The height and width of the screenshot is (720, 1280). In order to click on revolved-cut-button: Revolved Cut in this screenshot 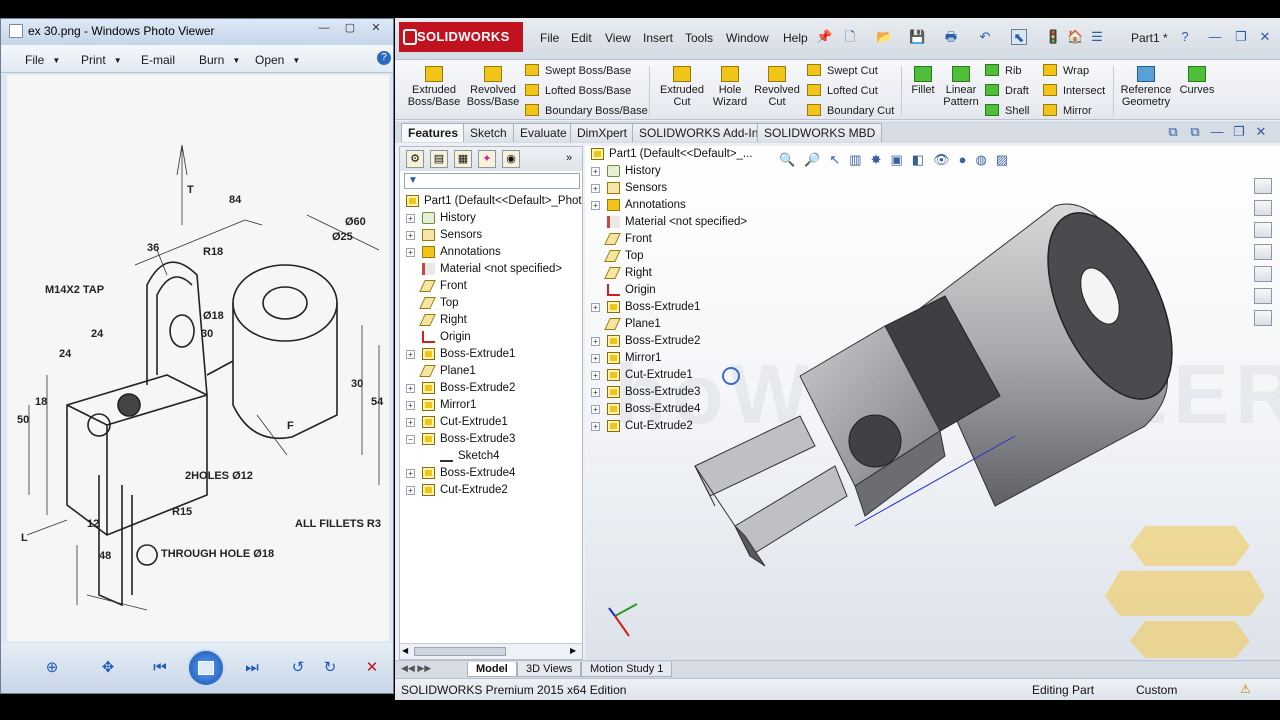, I will do `click(777, 87)`.